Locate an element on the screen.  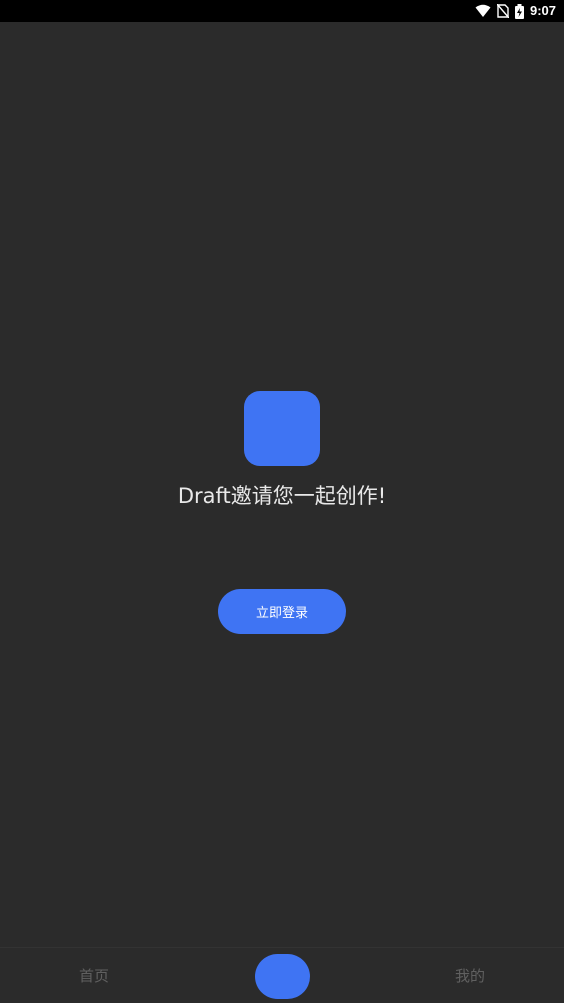
nav-create-button is located at coordinates (282, 976).